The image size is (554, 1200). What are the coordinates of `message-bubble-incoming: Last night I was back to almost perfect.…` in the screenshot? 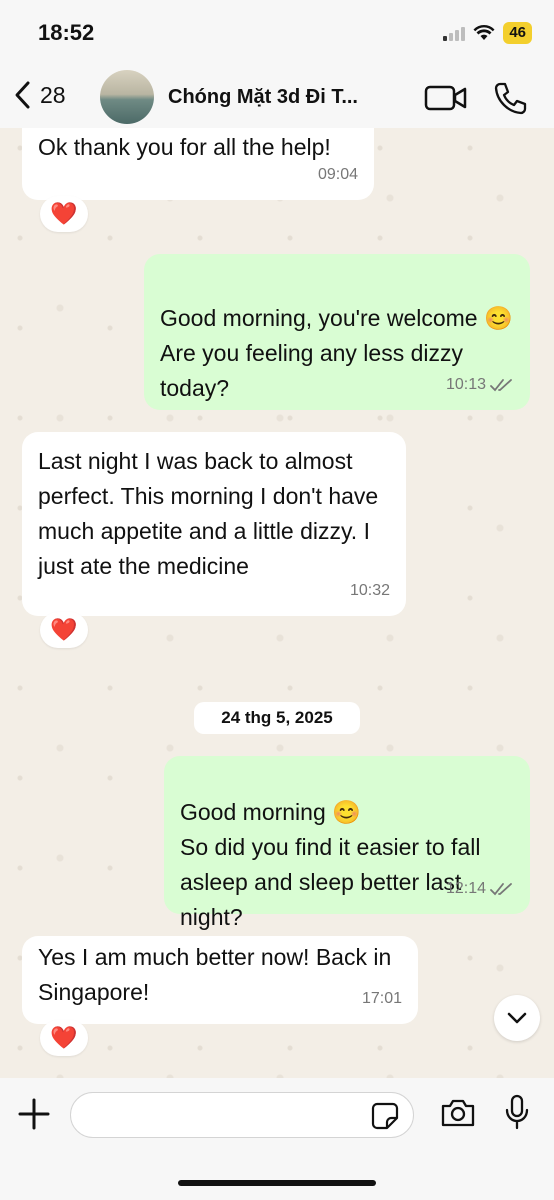 It's located at (214, 524).